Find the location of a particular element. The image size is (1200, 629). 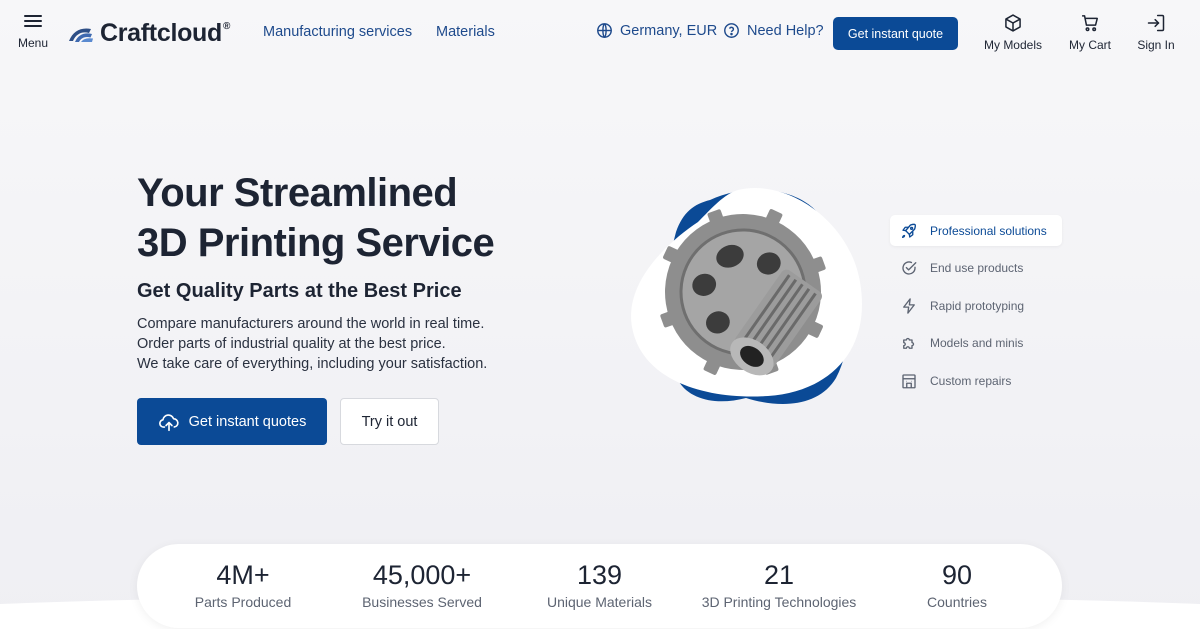

my-cart-label: My Cart is located at coordinates (1090, 45).